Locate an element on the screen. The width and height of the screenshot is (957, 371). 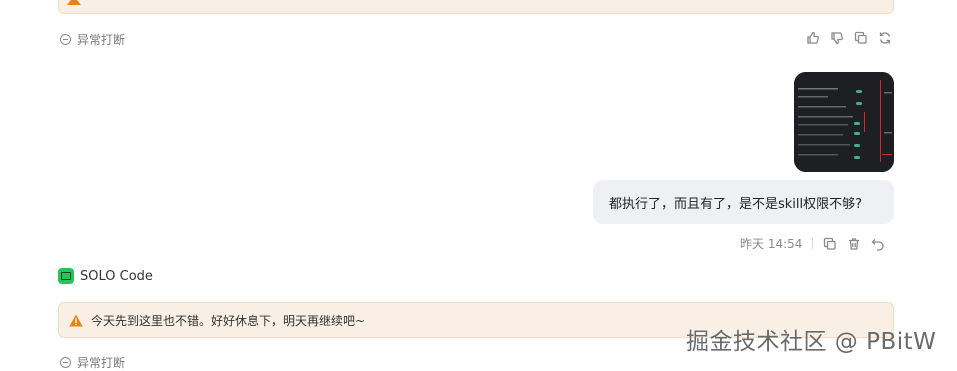
solo-code-logo-icon is located at coordinates (66, 276).